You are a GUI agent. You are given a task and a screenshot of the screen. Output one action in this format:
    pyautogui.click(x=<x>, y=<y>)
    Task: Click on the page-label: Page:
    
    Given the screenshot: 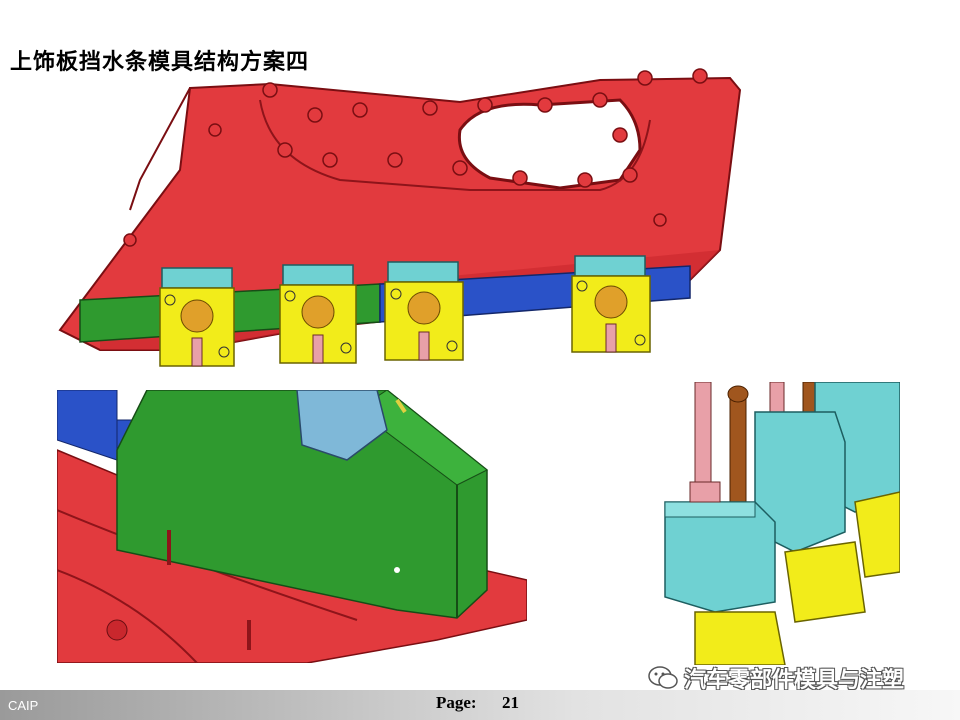 What is the action you would take?
    pyautogui.click(x=456, y=702)
    